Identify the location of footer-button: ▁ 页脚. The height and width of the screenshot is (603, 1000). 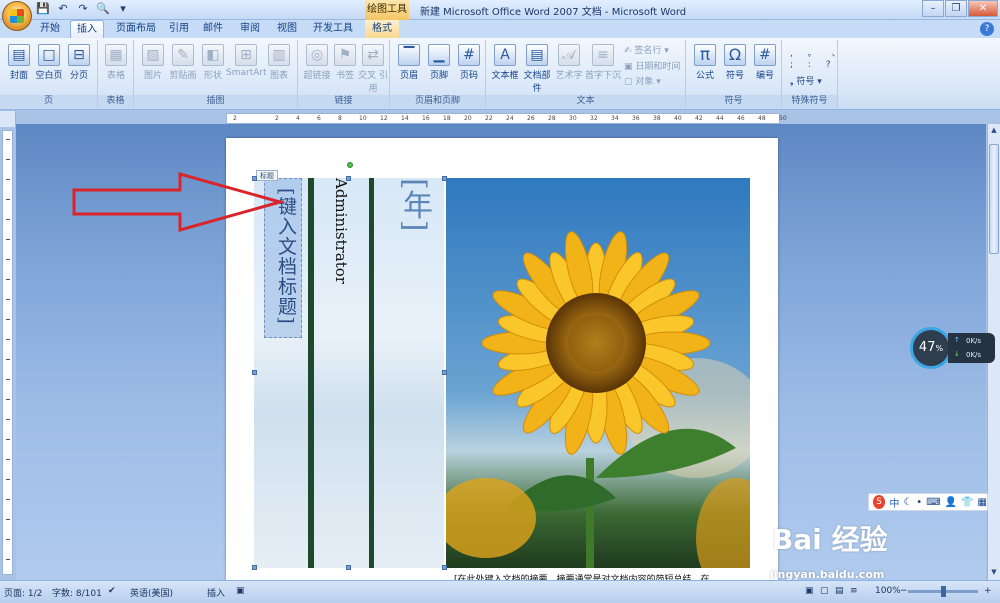
(439, 67).